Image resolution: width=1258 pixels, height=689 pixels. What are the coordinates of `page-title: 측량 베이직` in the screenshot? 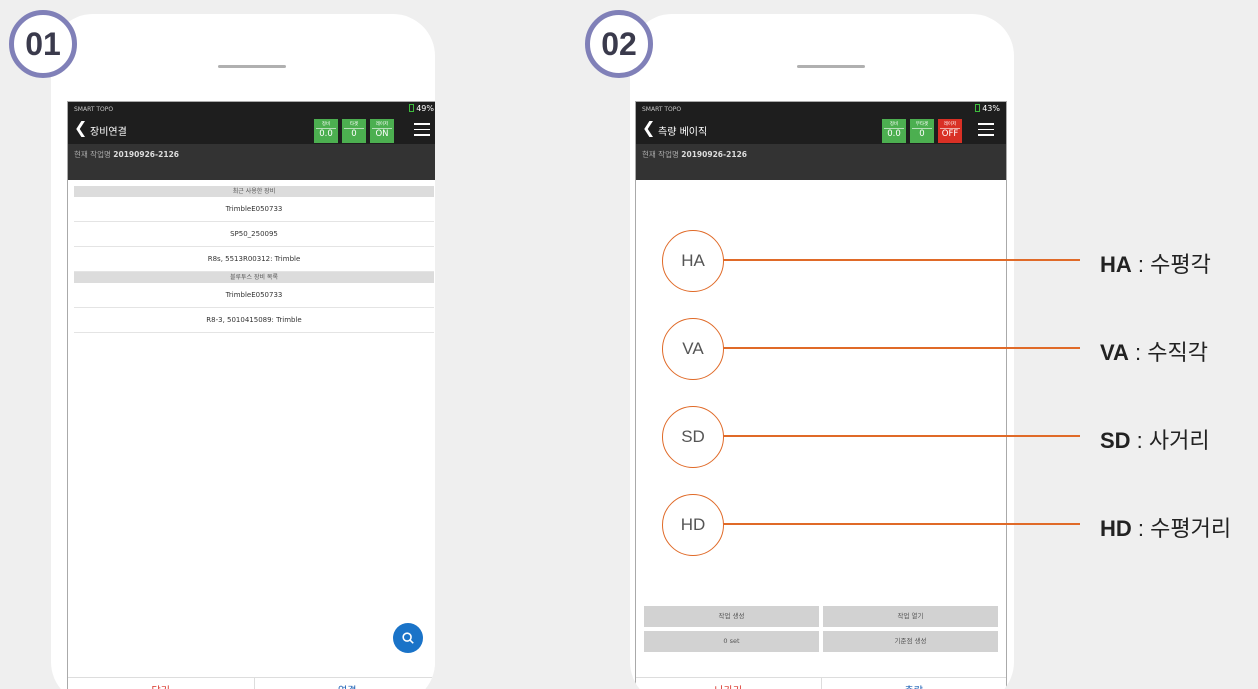 It's located at (683, 132).